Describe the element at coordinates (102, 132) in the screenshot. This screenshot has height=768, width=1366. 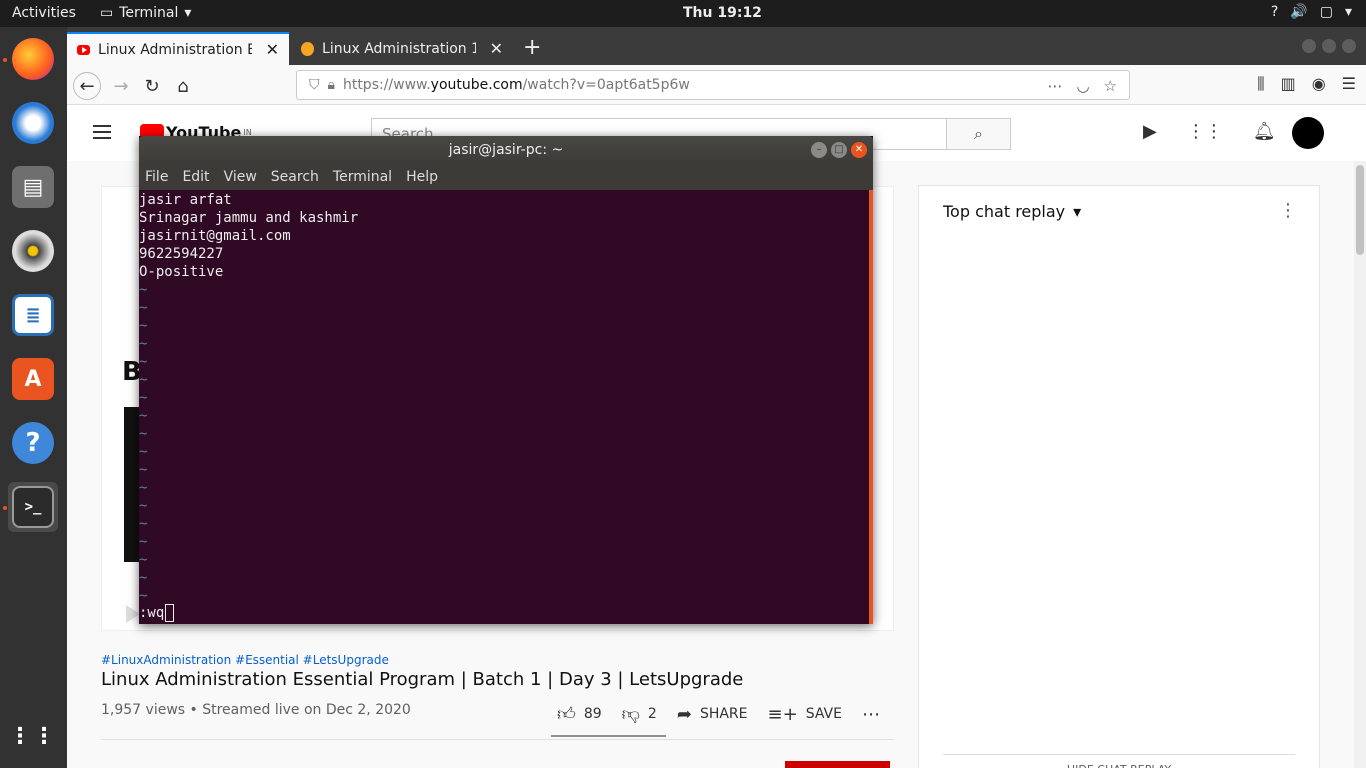
I see `hamburger-menu-icon` at that location.